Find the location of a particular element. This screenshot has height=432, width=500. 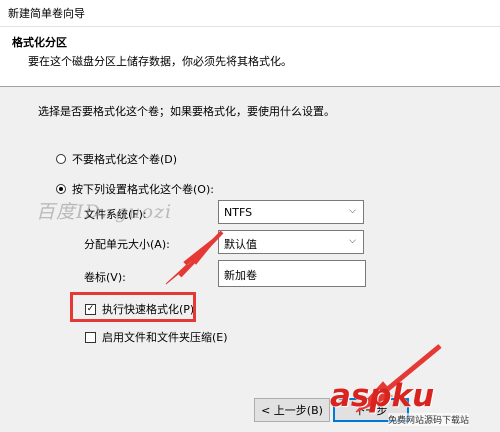

window-title: 新建简单卷向导 is located at coordinates (46, 13).